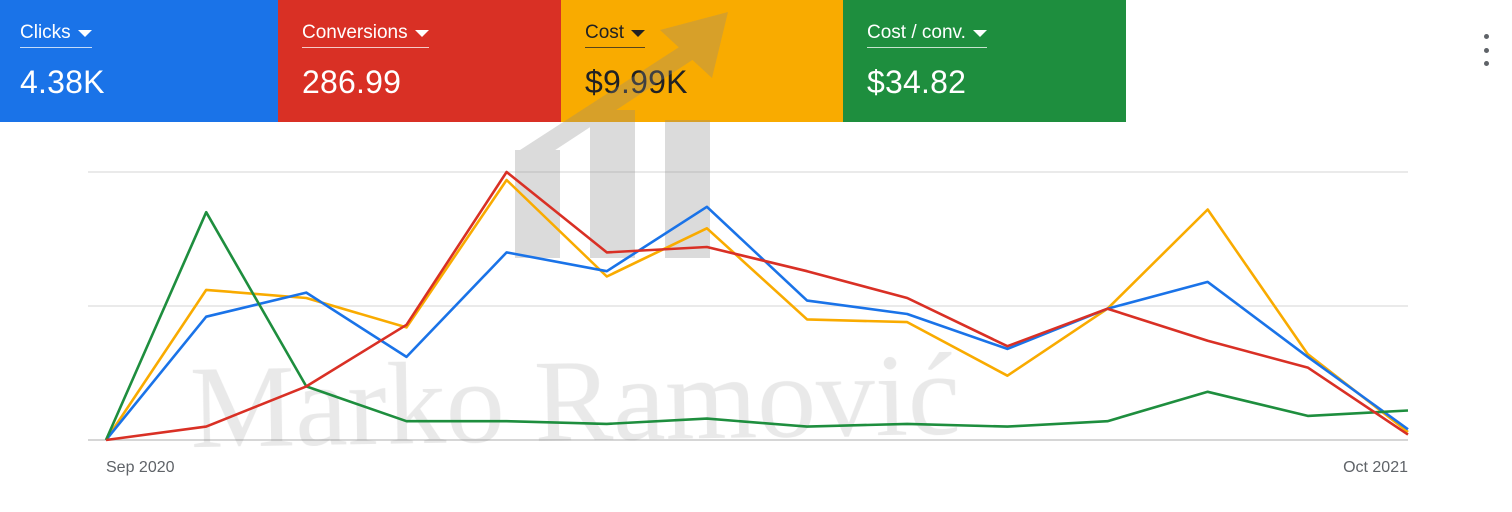  Describe the element at coordinates (140, 467) in the screenshot. I see `x-tick-label: Sep 2020` at that location.